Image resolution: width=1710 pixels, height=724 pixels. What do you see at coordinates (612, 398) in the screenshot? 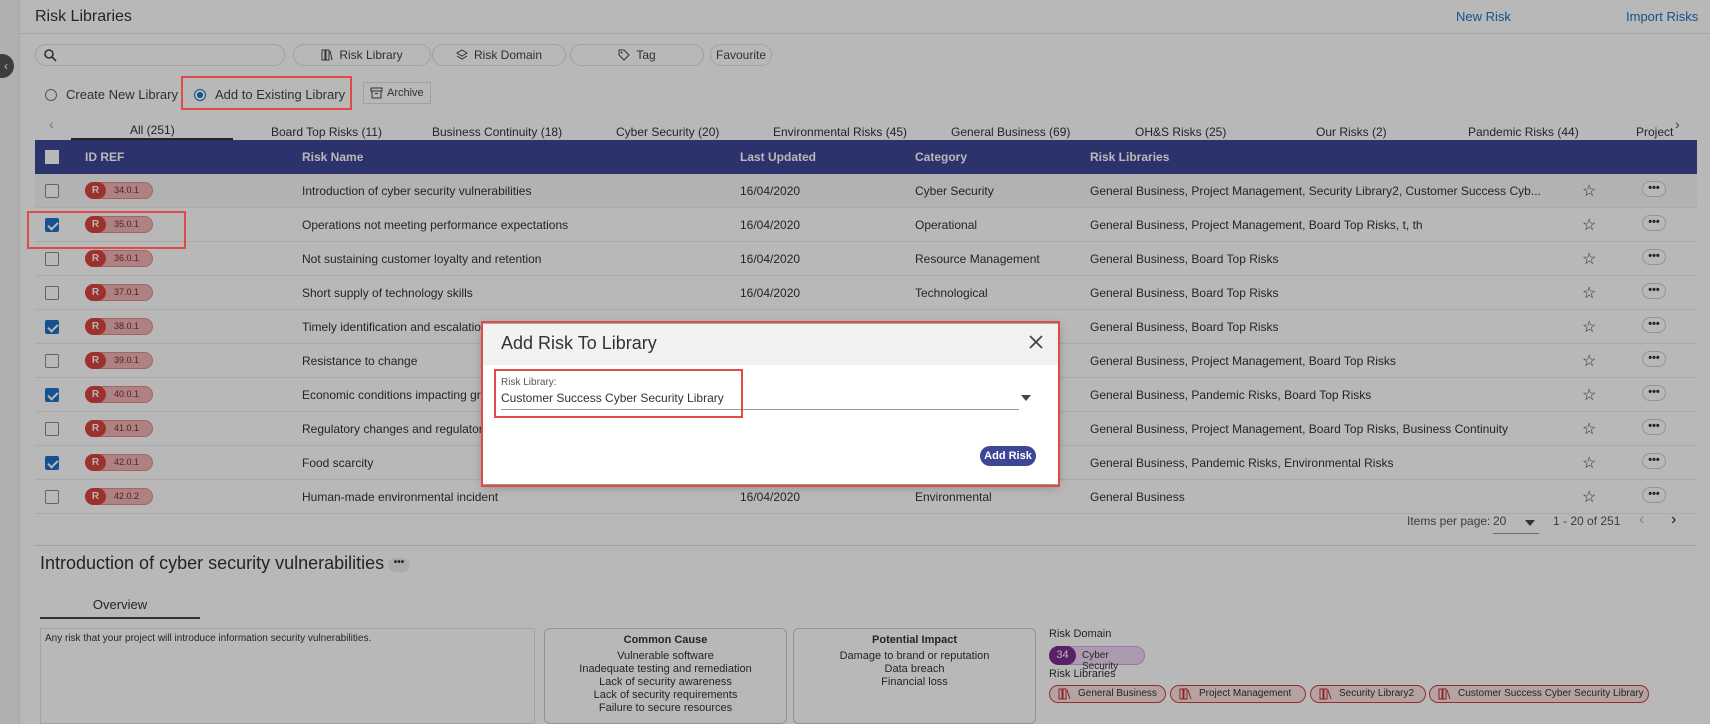
I see `risk-library-select: Customer Success Cyber Security Library` at bounding box center [612, 398].